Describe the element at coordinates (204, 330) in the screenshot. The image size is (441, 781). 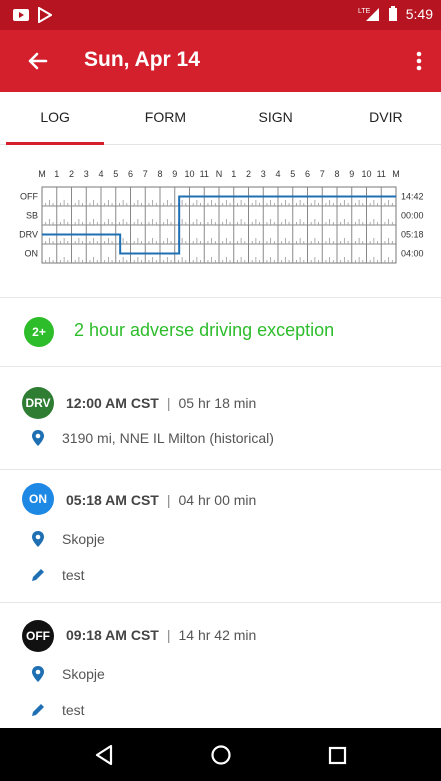
I see `exception-text: 2 hour adverse driving exception` at that location.